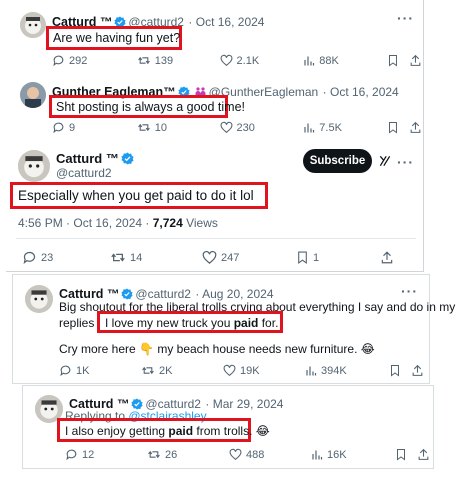  I want to click on tweet-timestamp: 4:56 PM · Oct 16, 2024 ·, so click(85, 223).